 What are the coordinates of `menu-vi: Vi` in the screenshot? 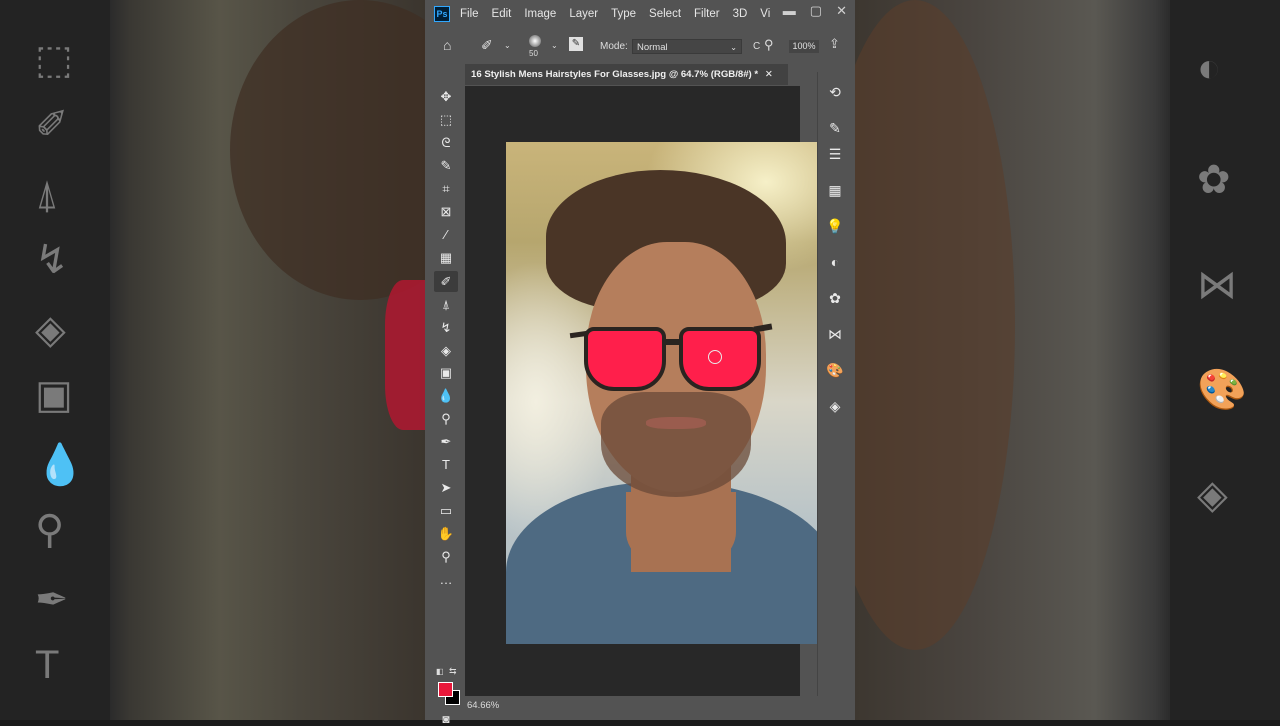 It's located at (765, 14).